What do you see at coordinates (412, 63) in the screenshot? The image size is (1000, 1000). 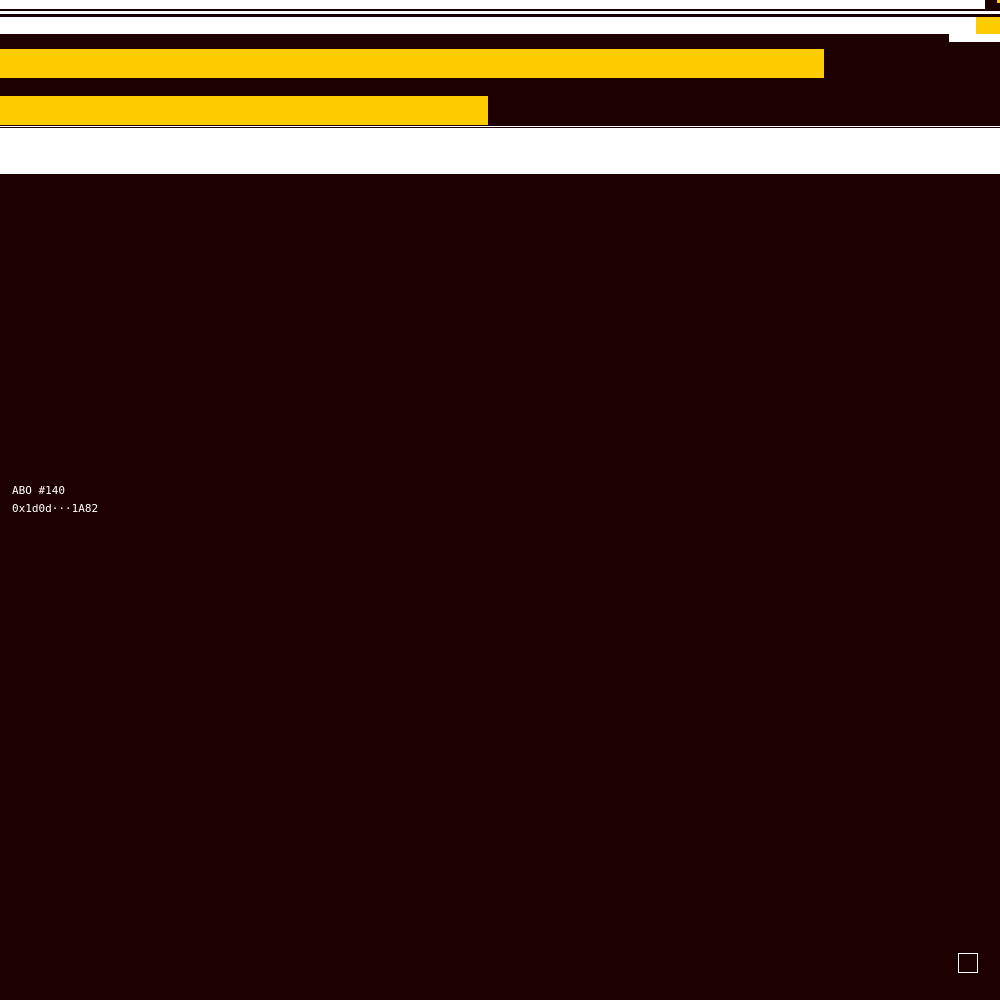 I see `long-yellow-bar` at bounding box center [412, 63].